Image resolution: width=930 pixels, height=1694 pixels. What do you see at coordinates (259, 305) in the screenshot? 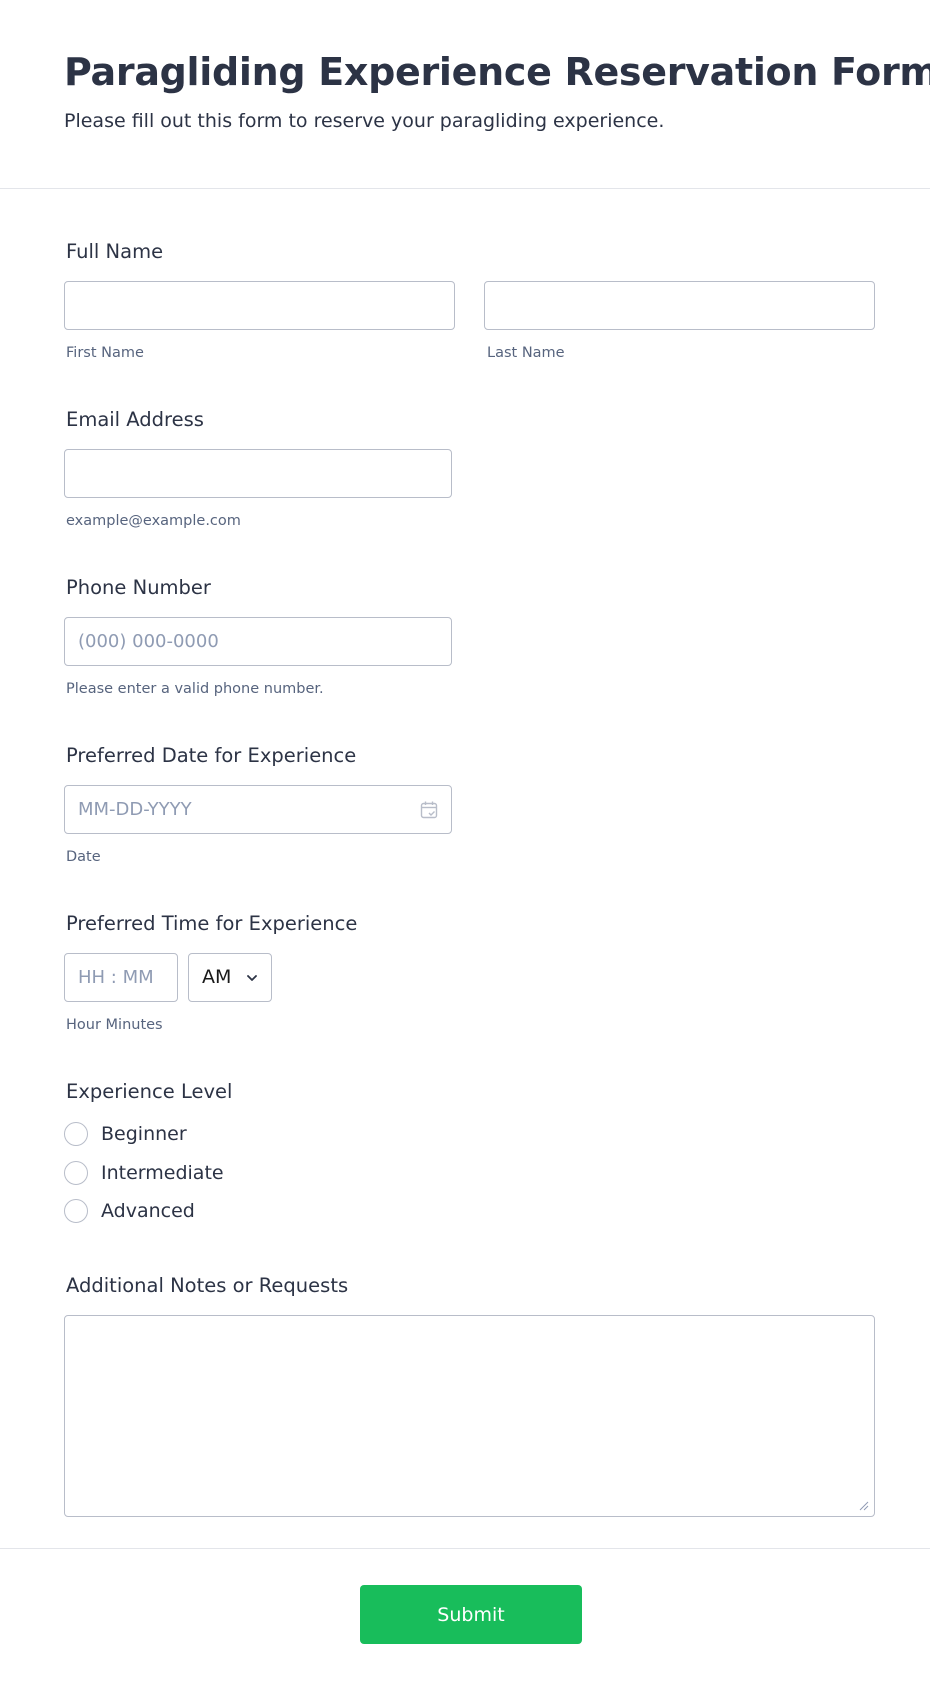
I see `first-name-input` at bounding box center [259, 305].